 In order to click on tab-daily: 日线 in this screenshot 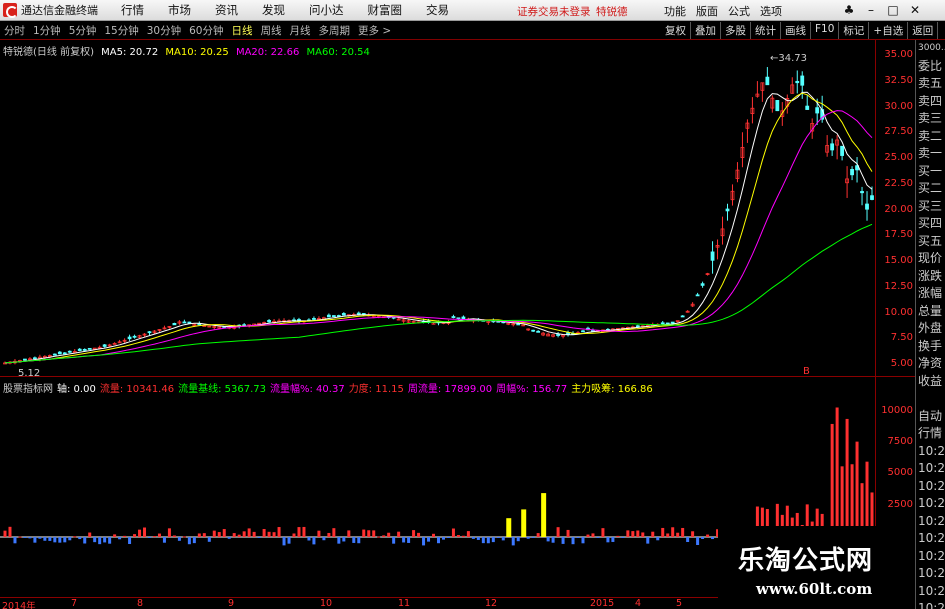, I will do `click(242, 30)`.